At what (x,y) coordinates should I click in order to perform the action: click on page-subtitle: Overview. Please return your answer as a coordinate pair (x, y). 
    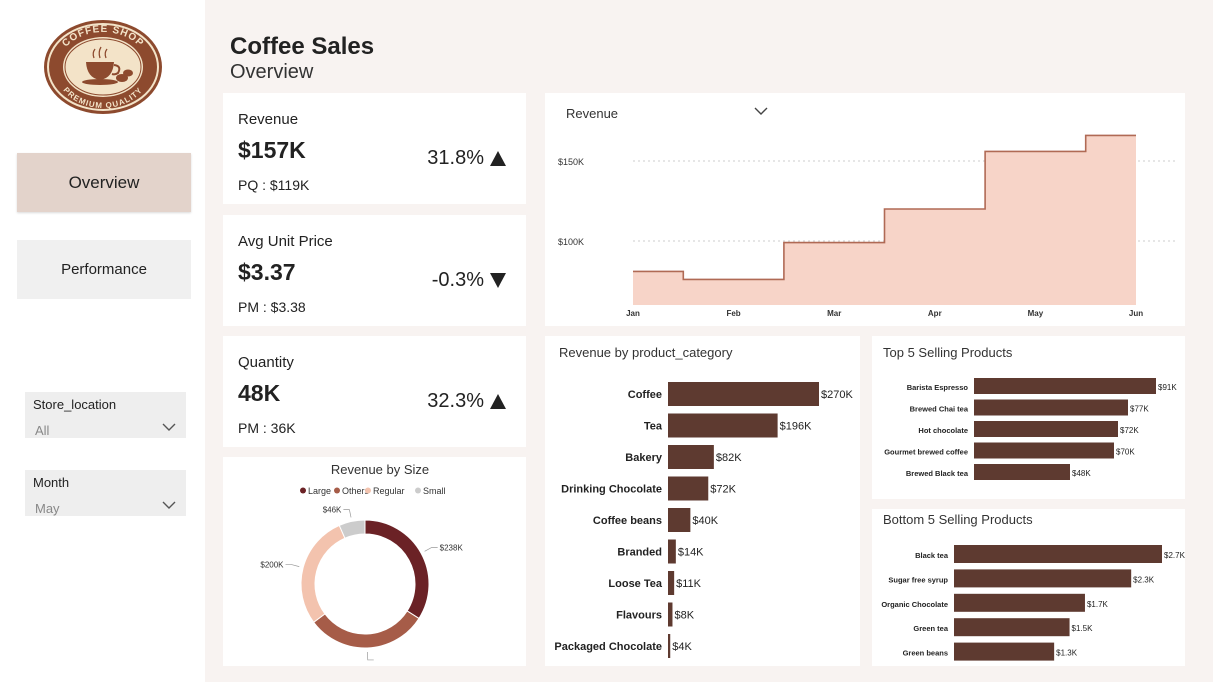
    Looking at the image, I should click on (272, 72).